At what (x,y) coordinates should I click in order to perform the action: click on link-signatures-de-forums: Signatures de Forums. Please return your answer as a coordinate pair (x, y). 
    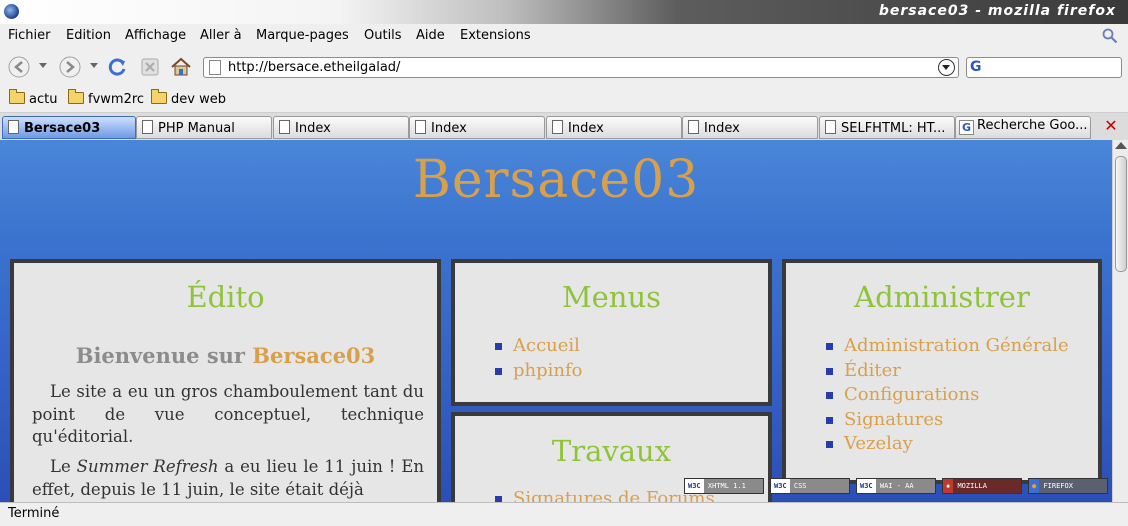
    Looking at the image, I should click on (605, 494).